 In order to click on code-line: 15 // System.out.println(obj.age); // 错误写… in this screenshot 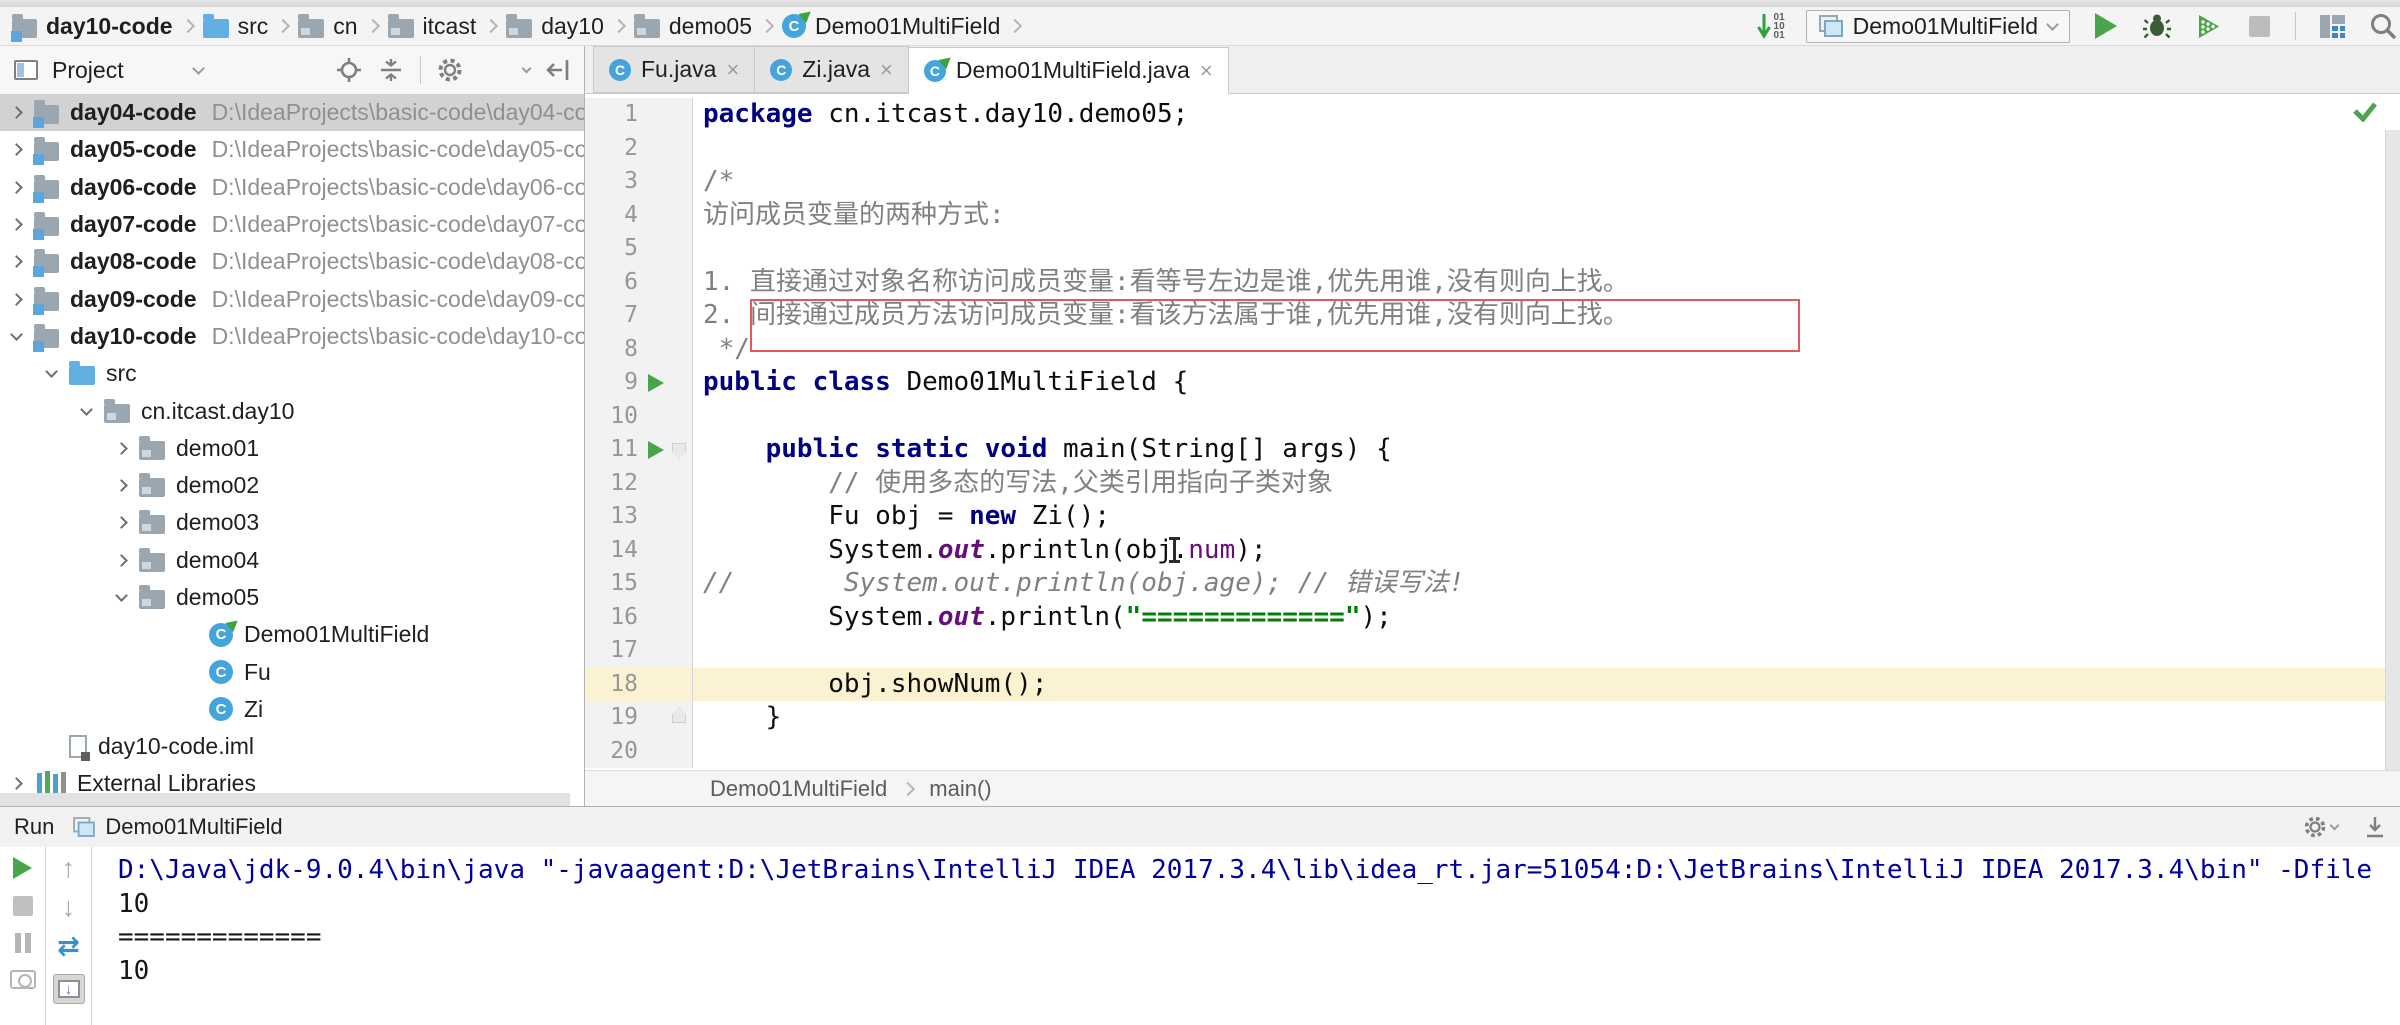, I will do `click(1492, 584)`.